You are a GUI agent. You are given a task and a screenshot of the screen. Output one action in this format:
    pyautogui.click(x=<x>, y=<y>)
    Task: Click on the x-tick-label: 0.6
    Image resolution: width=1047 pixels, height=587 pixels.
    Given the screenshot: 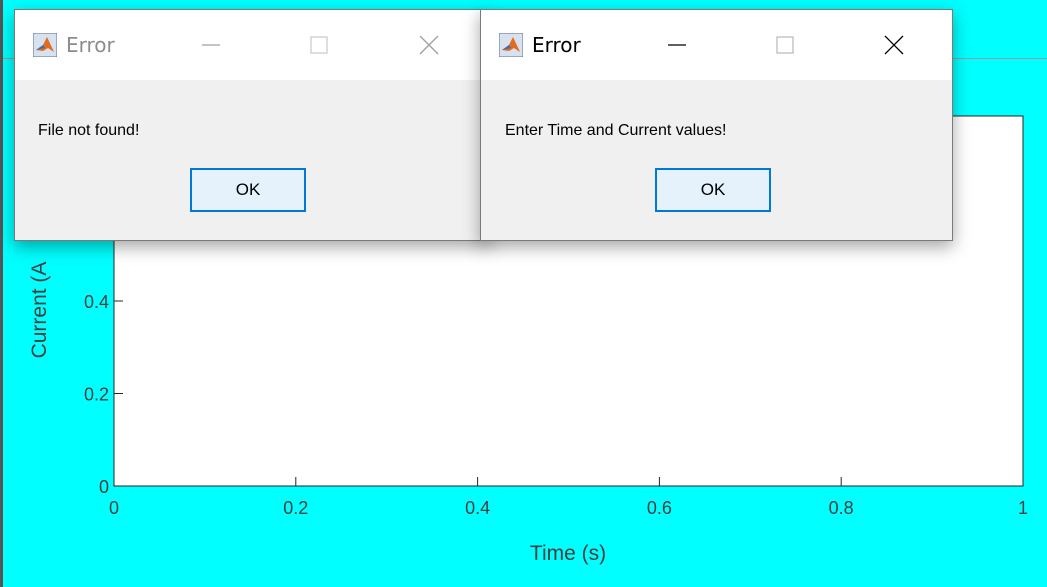 What is the action you would take?
    pyautogui.click(x=659, y=508)
    